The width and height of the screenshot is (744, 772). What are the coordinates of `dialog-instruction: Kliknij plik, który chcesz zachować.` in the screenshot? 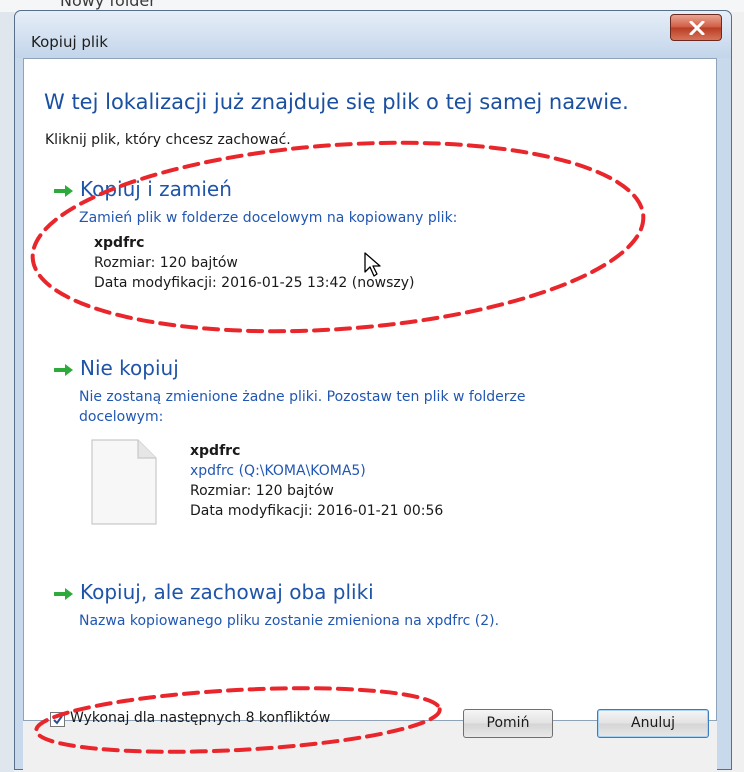 It's located at (168, 140).